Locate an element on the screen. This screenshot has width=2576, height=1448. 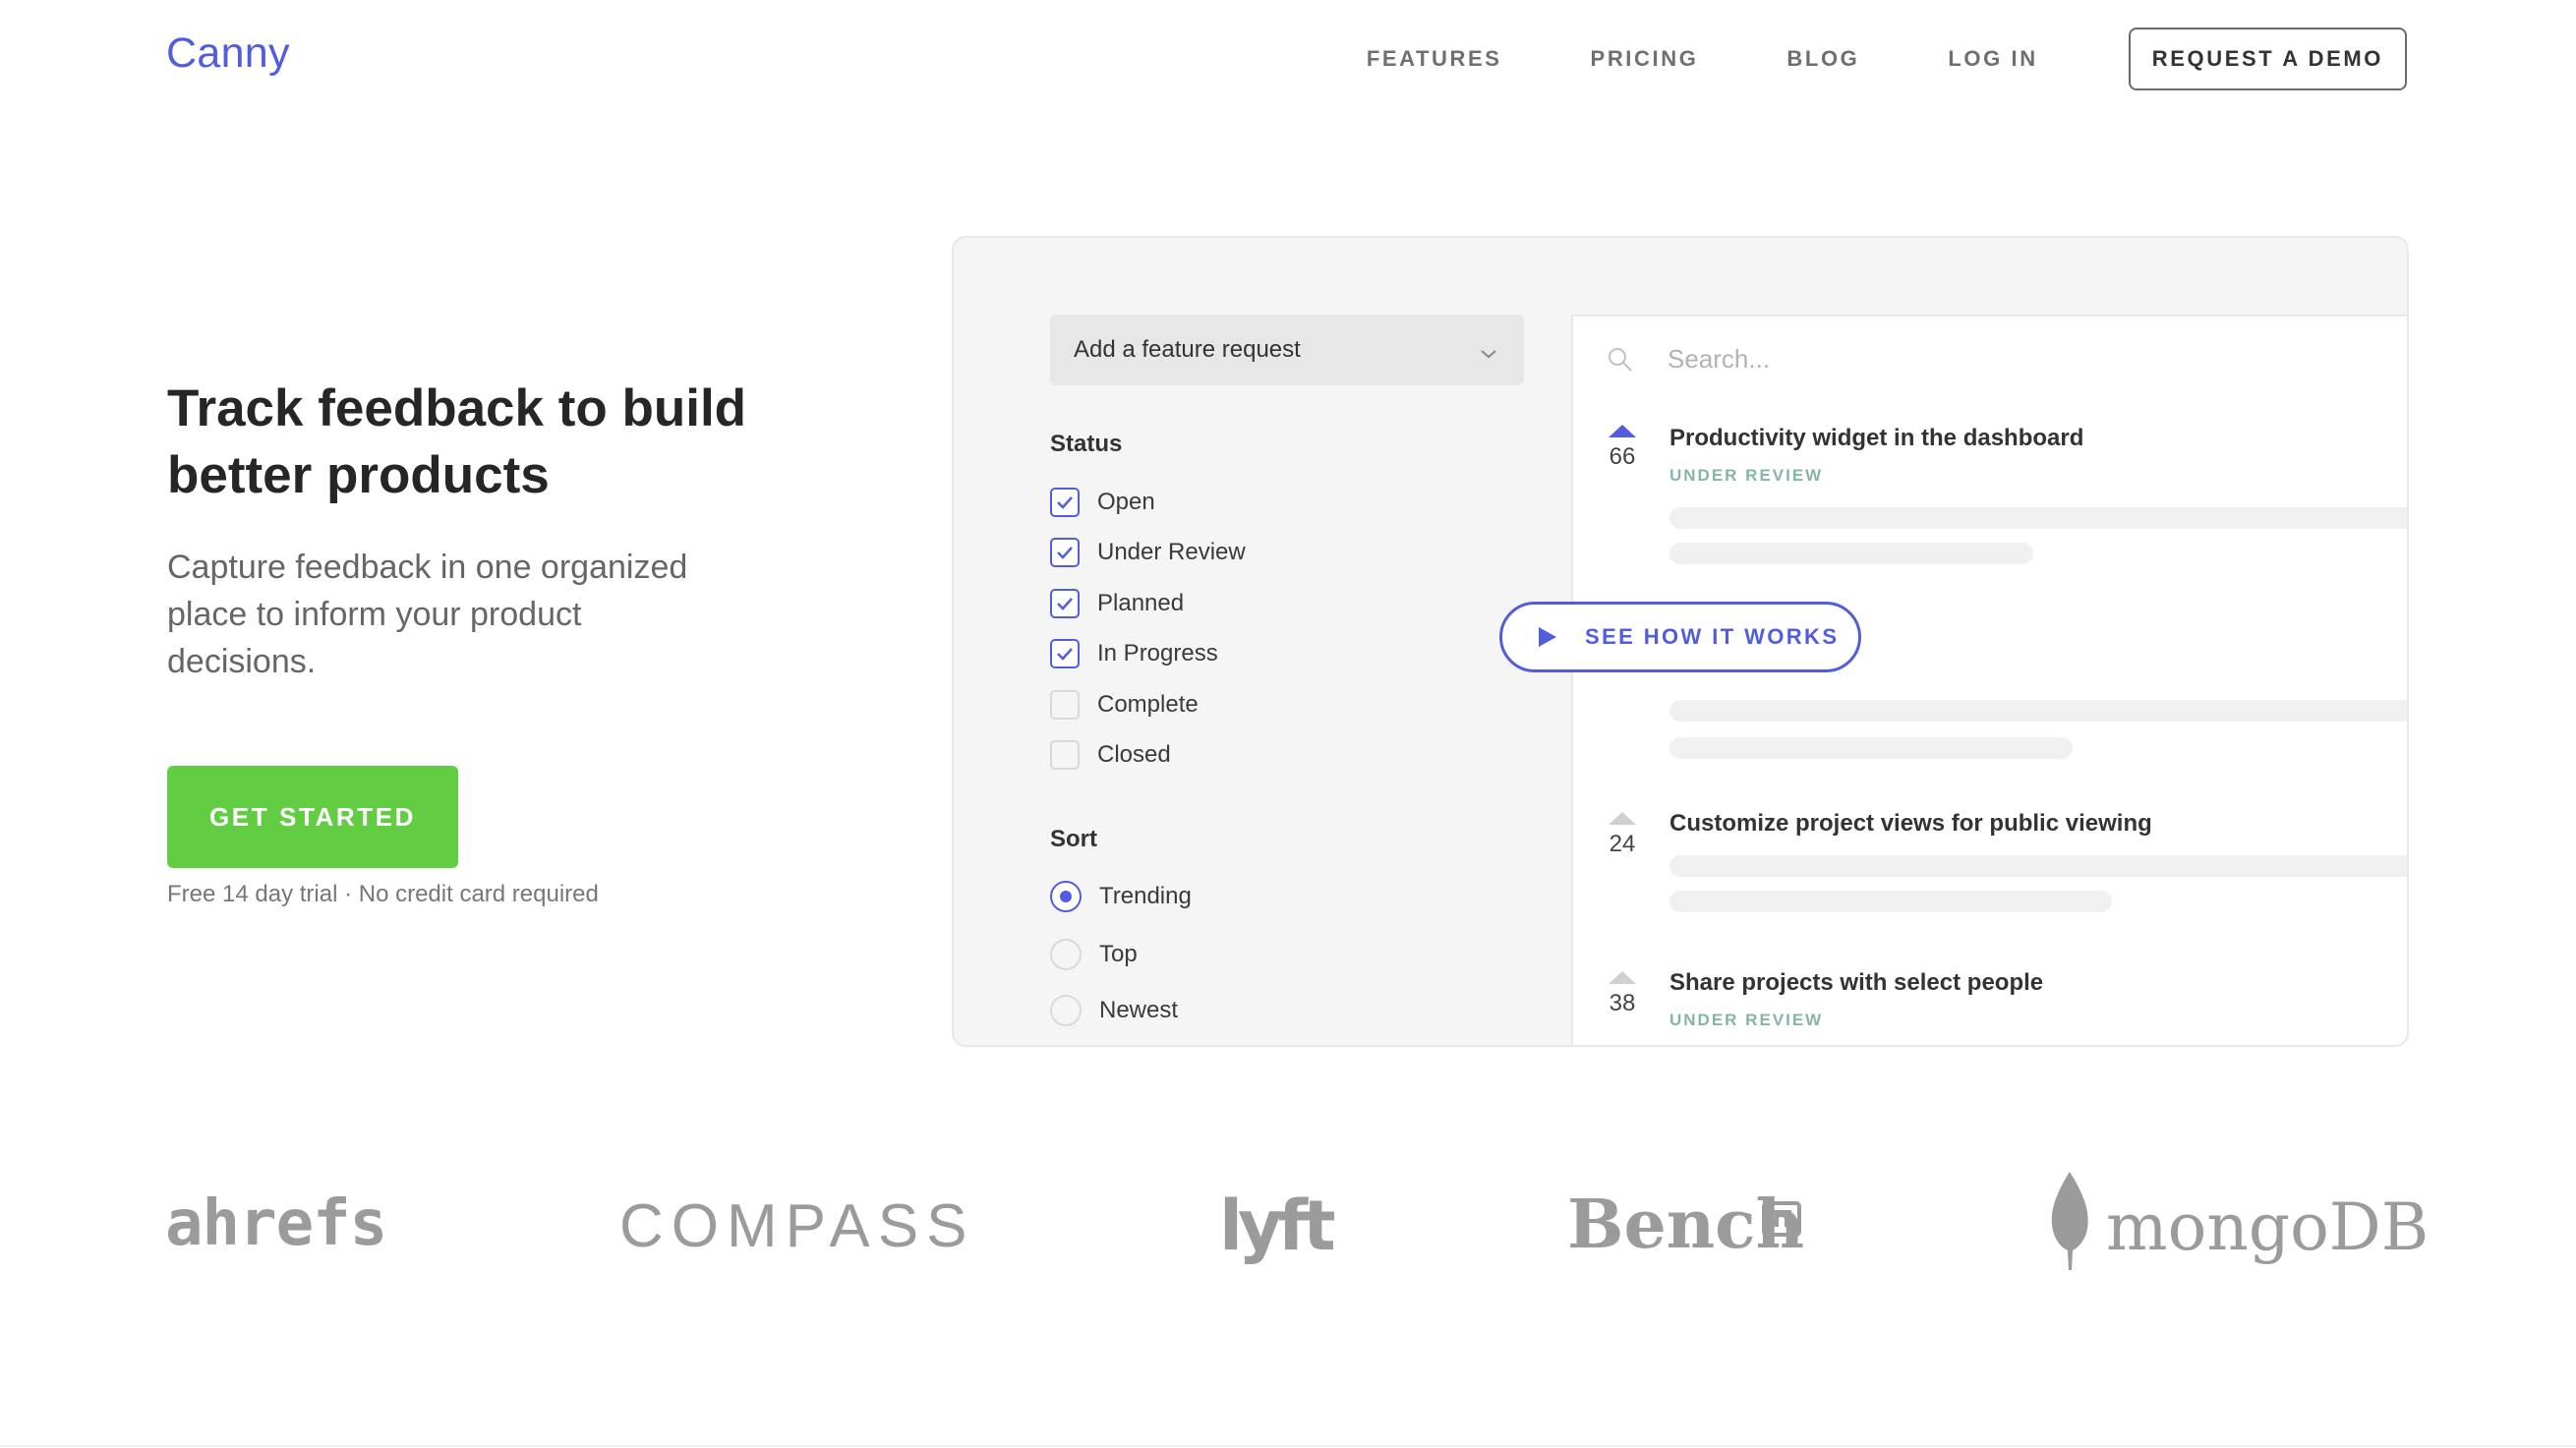
see-how-it-works-label: SEE HOW IT WORKS is located at coordinates (1712, 636).